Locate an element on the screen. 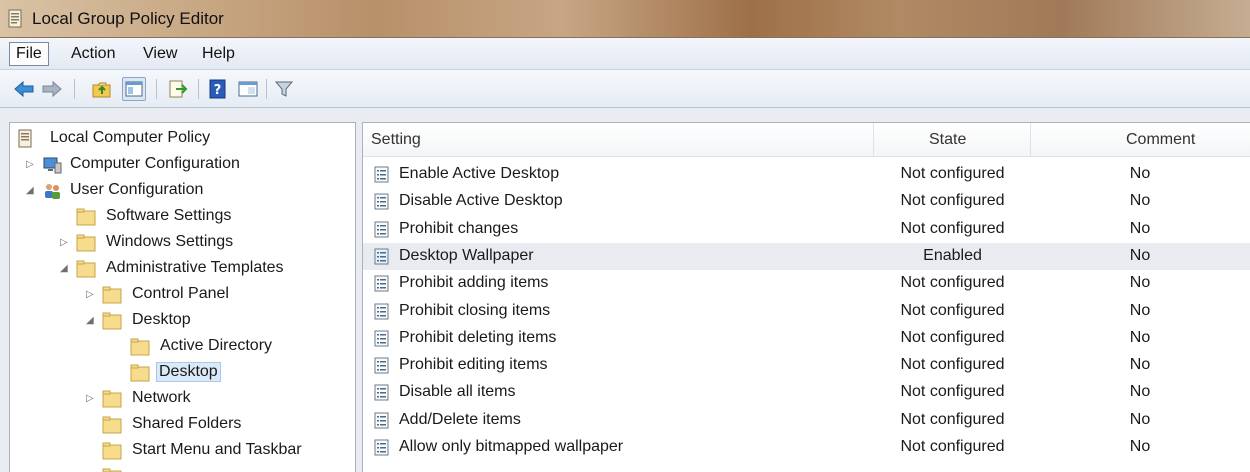 The width and height of the screenshot is (1250, 472). menu-action: Action is located at coordinates (93, 54).